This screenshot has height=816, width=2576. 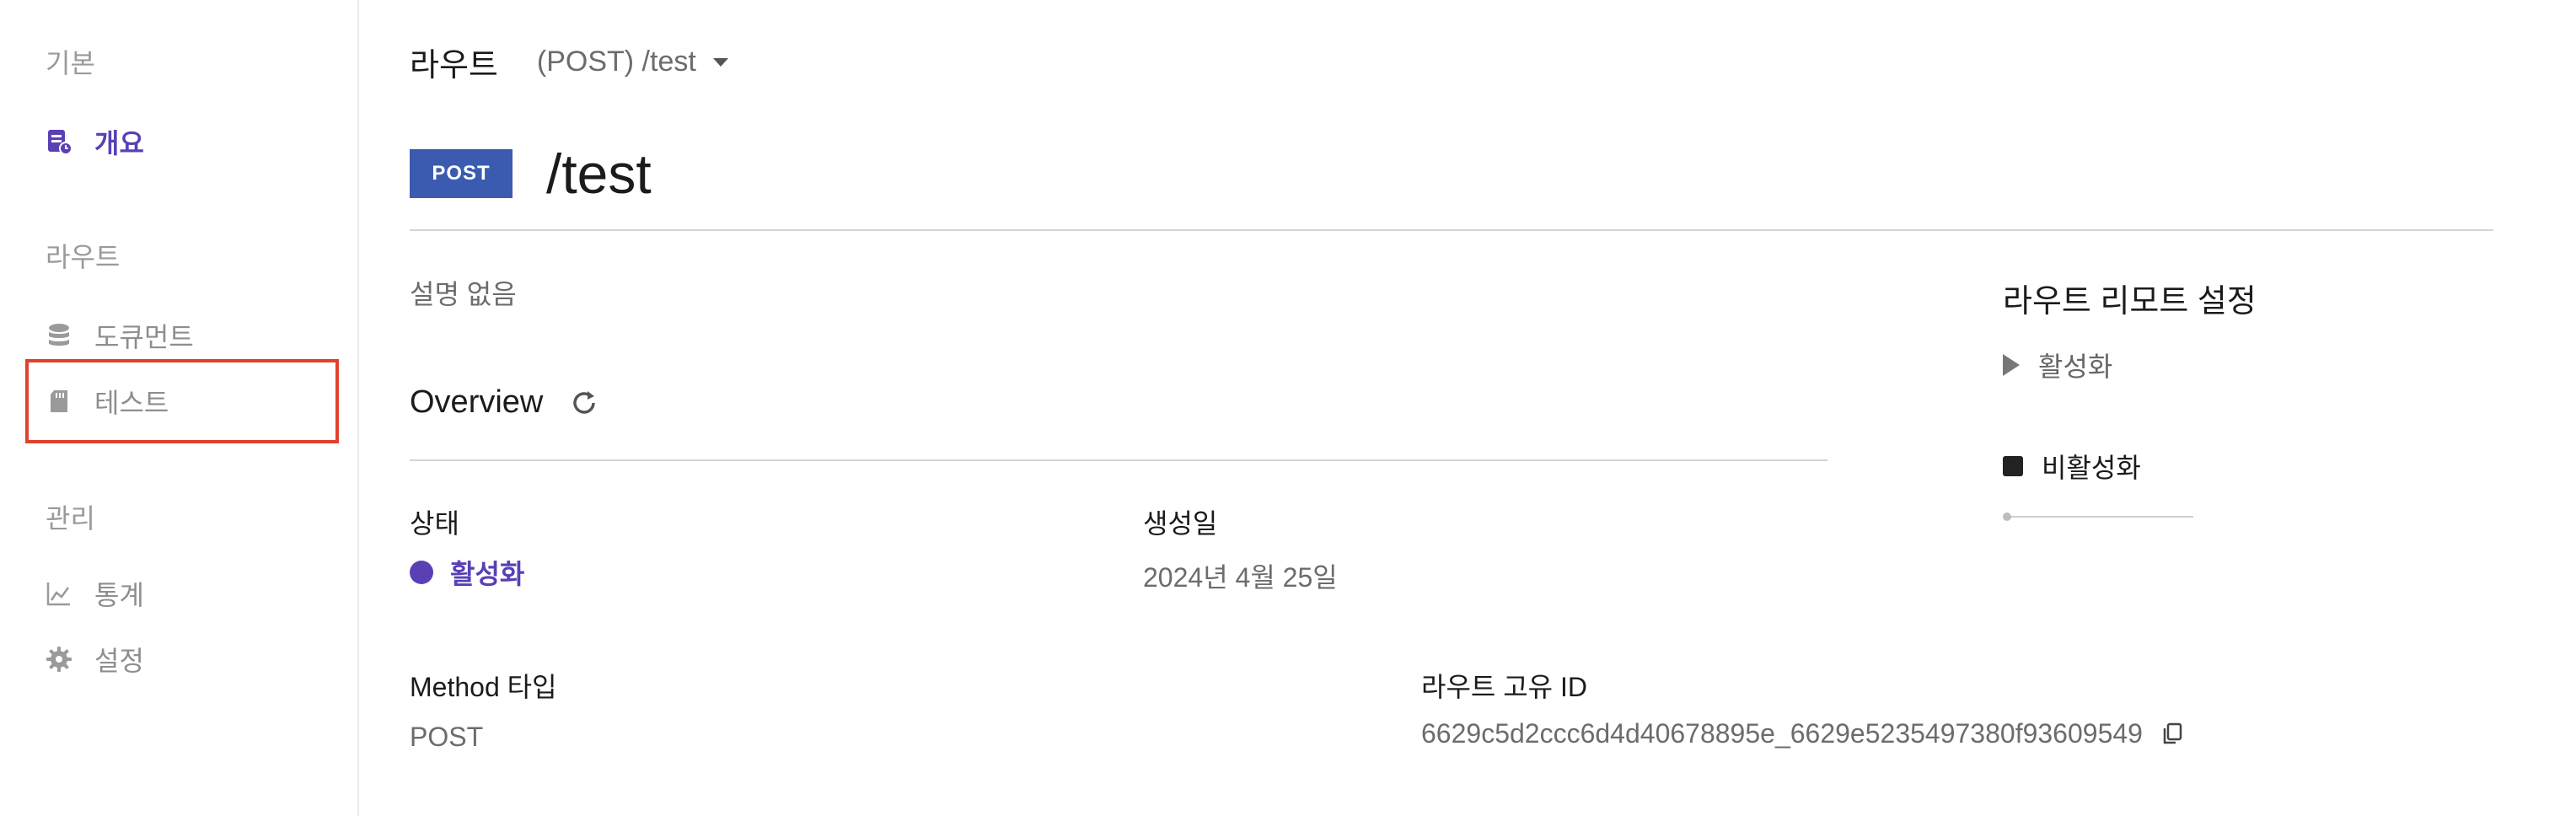 What do you see at coordinates (2013, 466) in the screenshot?
I see `stop-icon` at bounding box center [2013, 466].